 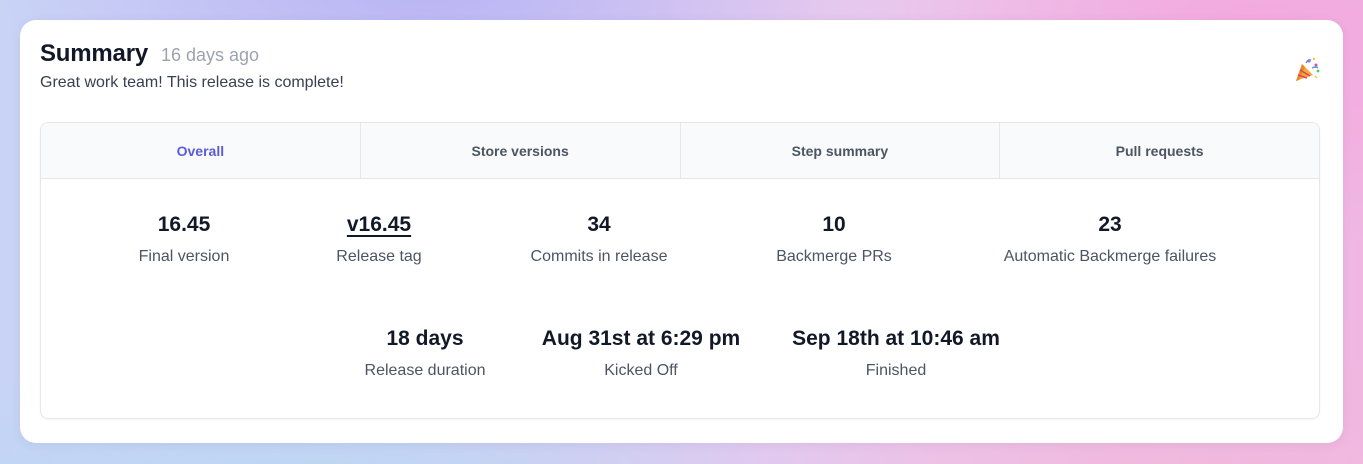 What do you see at coordinates (834, 224) in the screenshot?
I see `stat-value: 10` at bounding box center [834, 224].